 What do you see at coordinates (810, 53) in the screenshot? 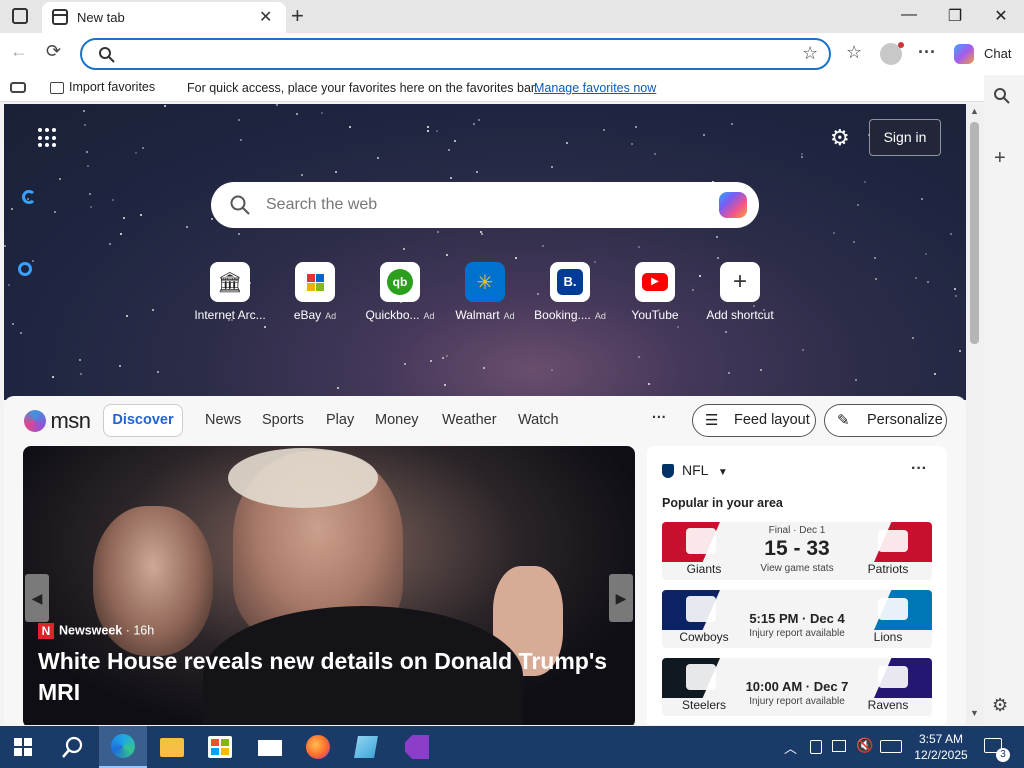
I see `favorite-star-icon: ☆` at bounding box center [810, 53].